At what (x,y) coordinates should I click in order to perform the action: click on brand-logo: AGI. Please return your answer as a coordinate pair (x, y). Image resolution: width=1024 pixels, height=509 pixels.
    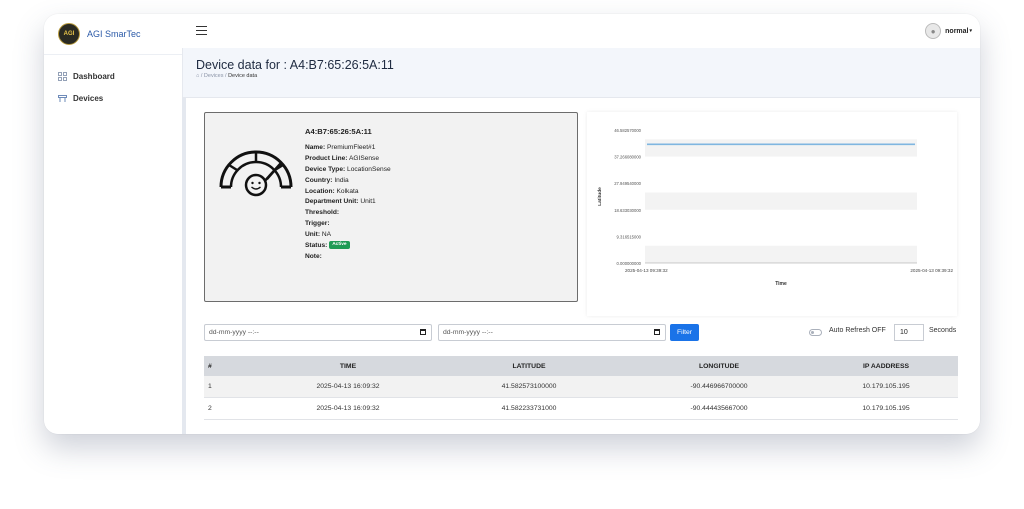
    Looking at the image, I should click on (69, 34).